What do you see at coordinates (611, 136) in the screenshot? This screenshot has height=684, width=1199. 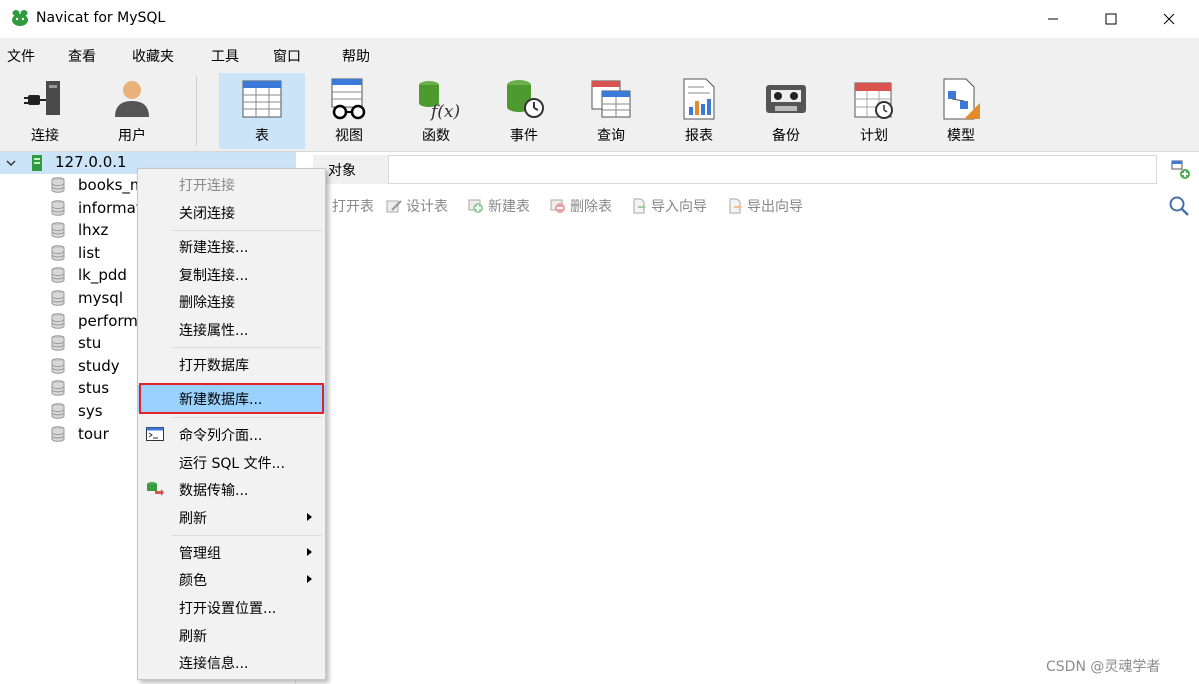 I see `toolbar-label: 查询` at bounding box center [611, 136].